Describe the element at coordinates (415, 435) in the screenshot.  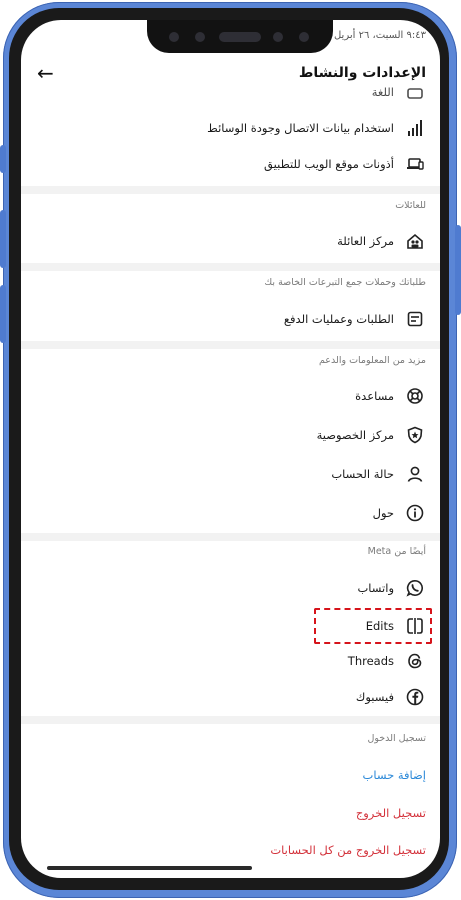
I see `shield-star-icon` at that location.